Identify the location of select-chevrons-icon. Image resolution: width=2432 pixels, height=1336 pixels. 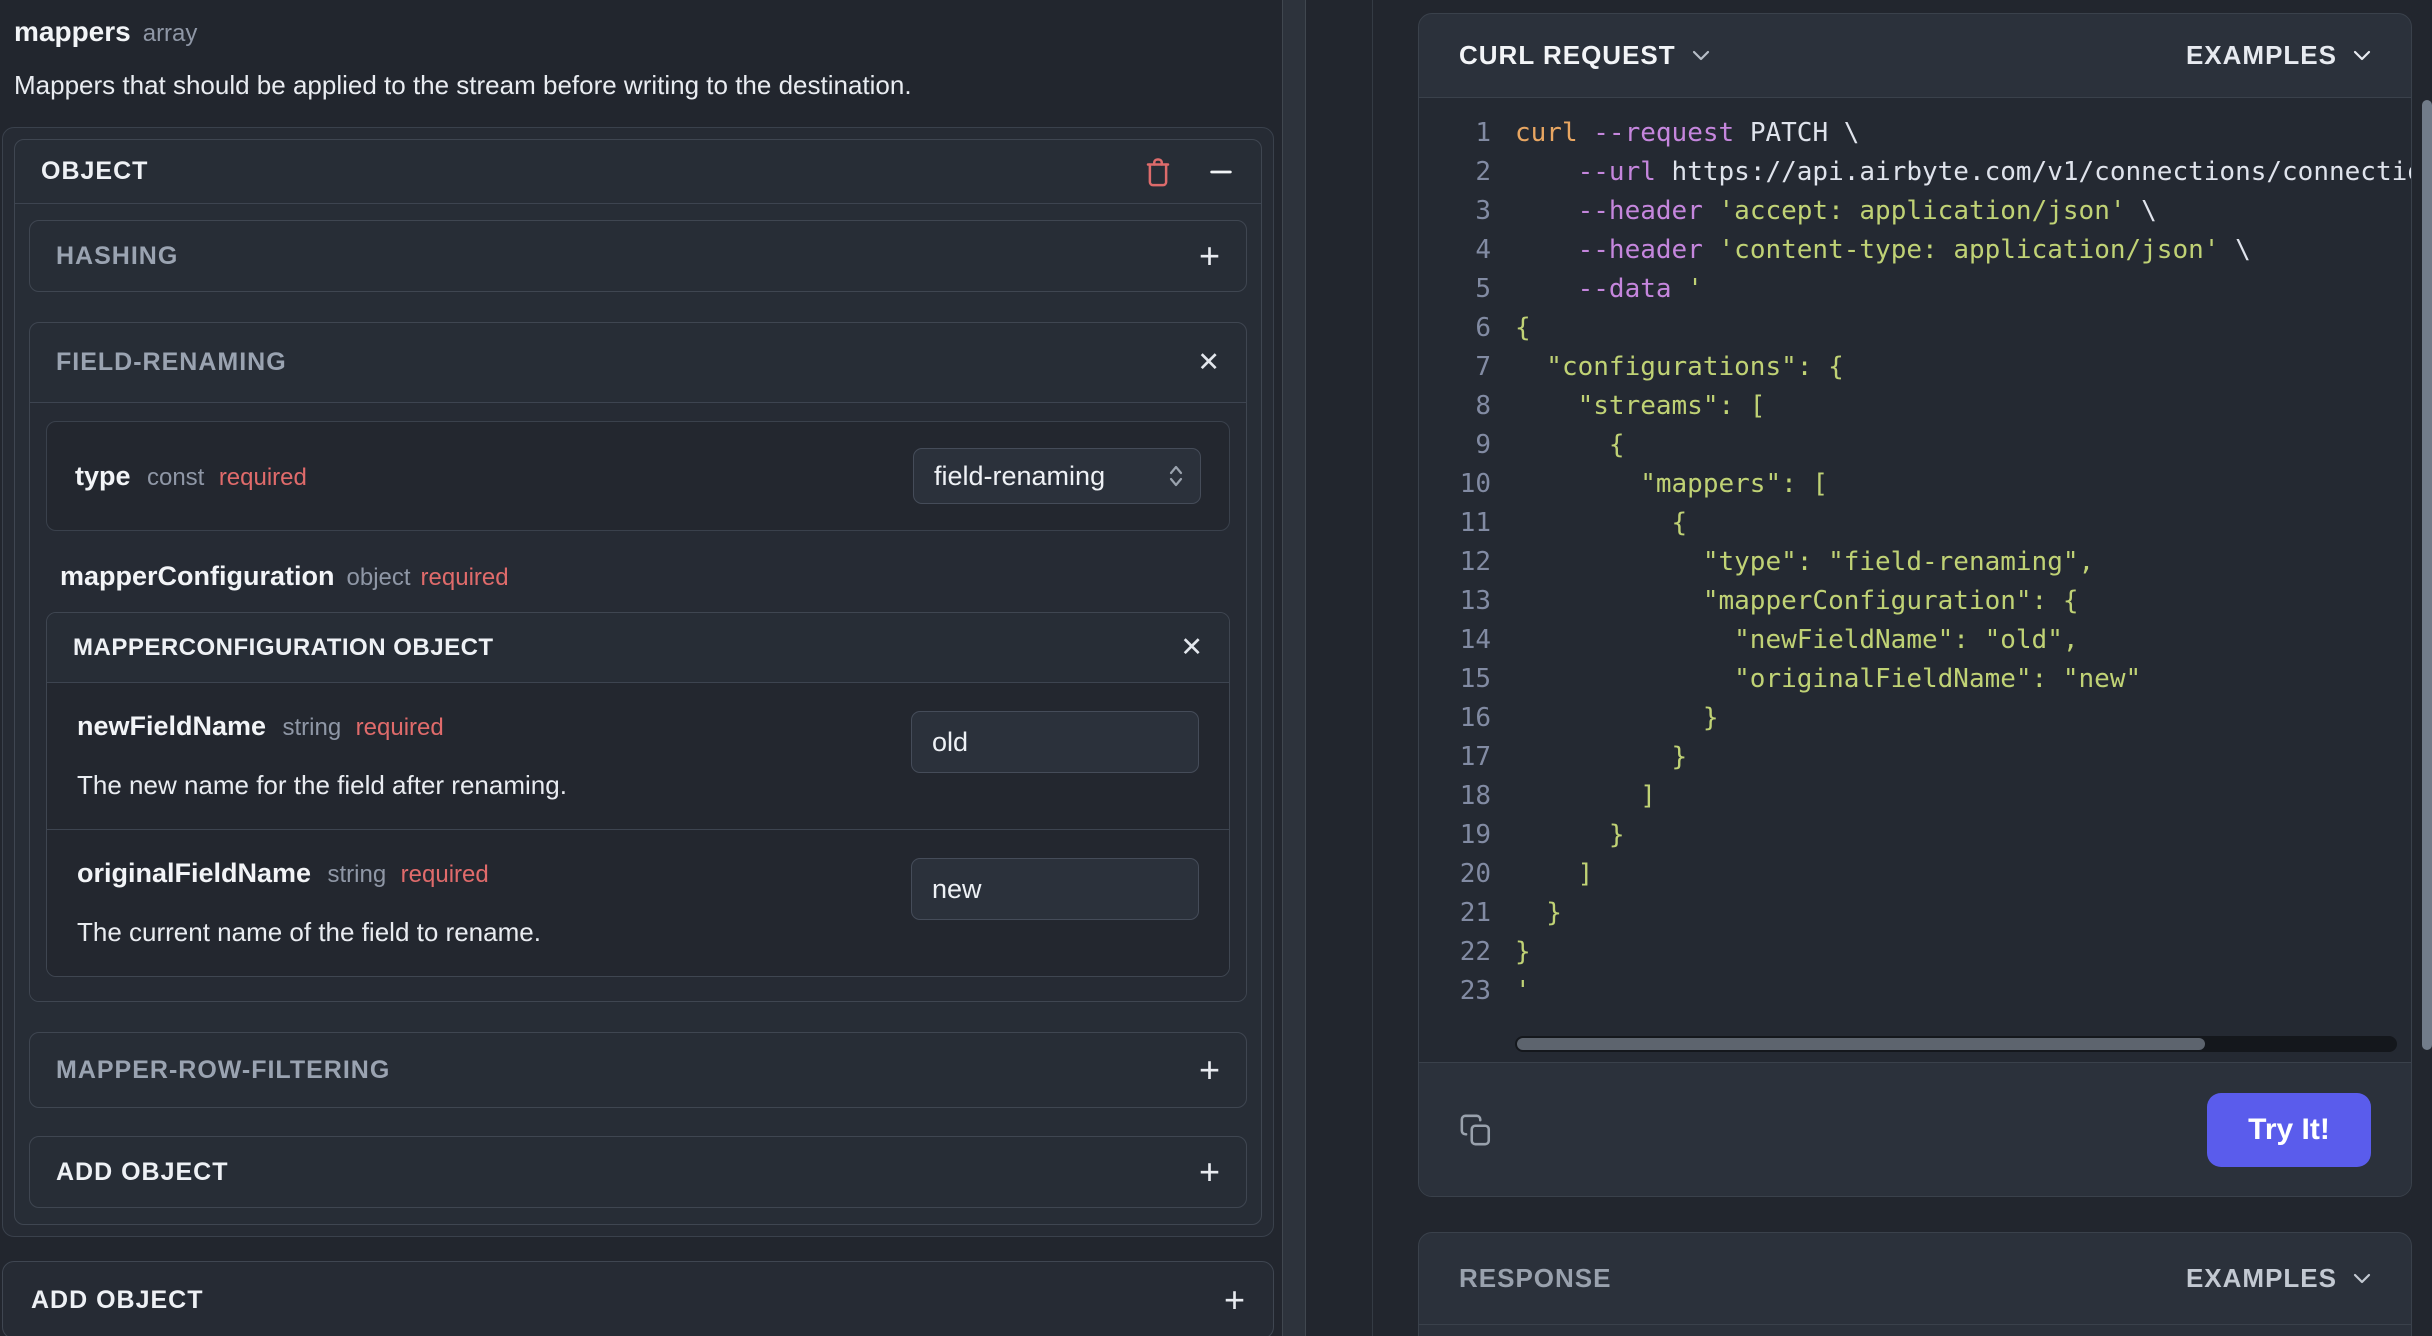
(1176, 476).